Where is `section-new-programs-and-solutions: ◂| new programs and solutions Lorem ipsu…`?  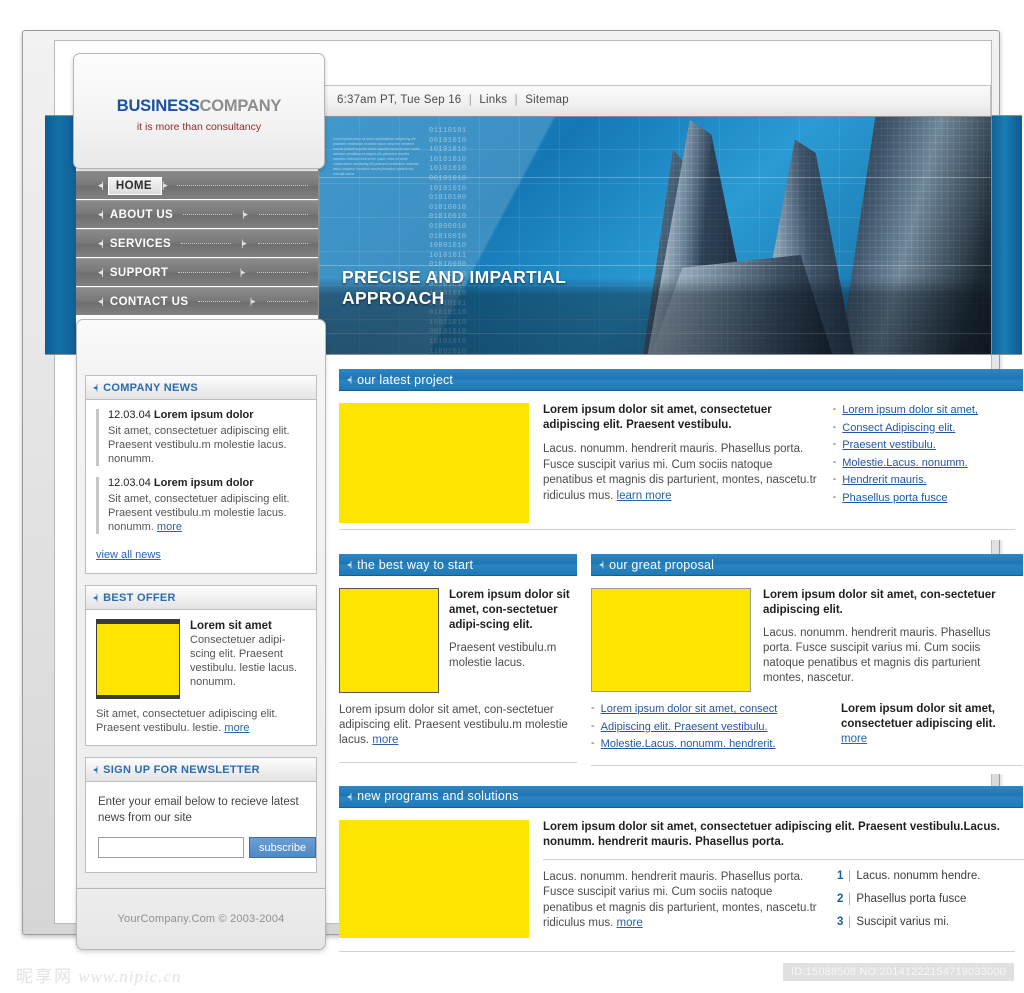 section-new-programs-and-solutions: ◂| new programs and solutions Lorem ipsu… is located at coordinates (681, 873).